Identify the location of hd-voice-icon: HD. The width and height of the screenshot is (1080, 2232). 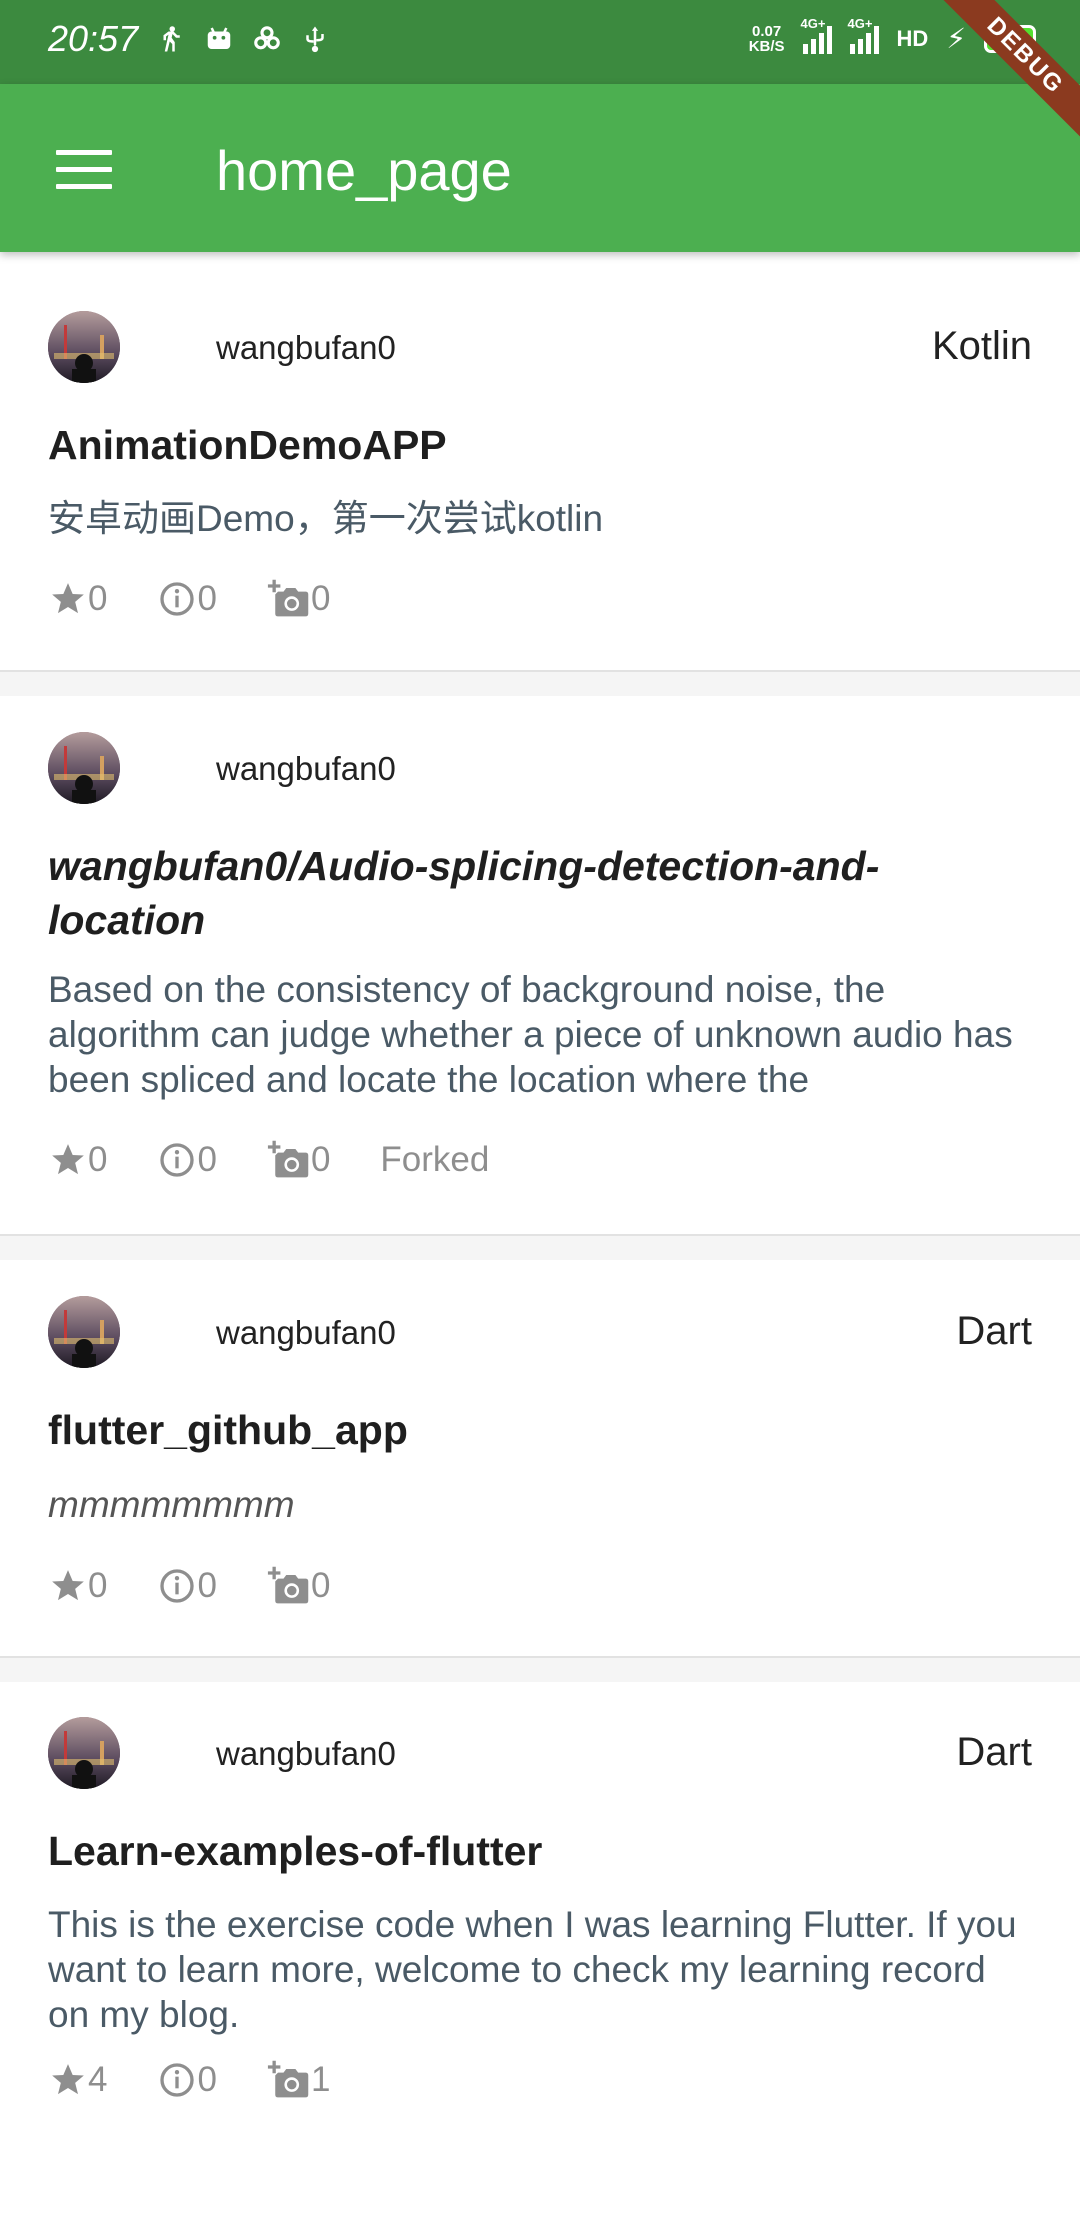
(912, 38).